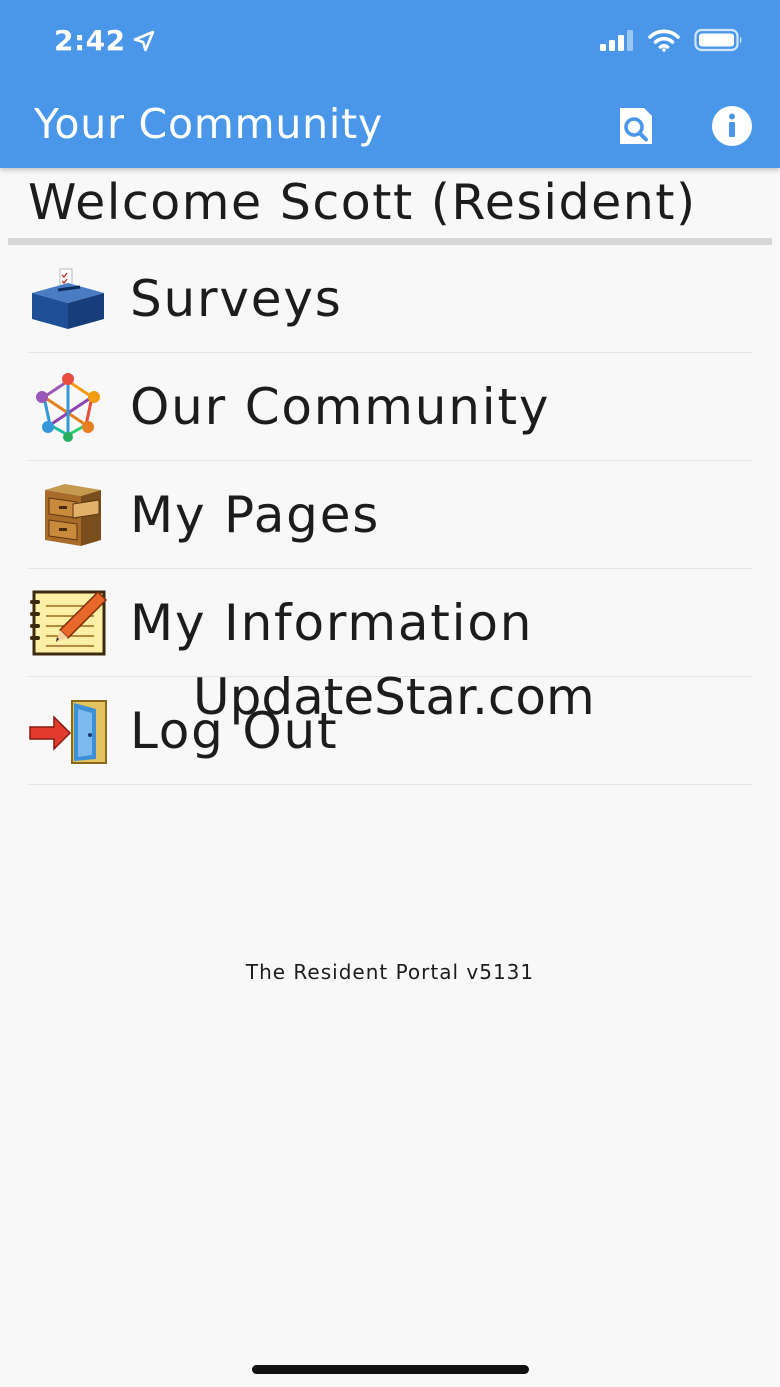 This screenshot has height=1387, width=780. I want to click on status-icons, so click(672, 40).